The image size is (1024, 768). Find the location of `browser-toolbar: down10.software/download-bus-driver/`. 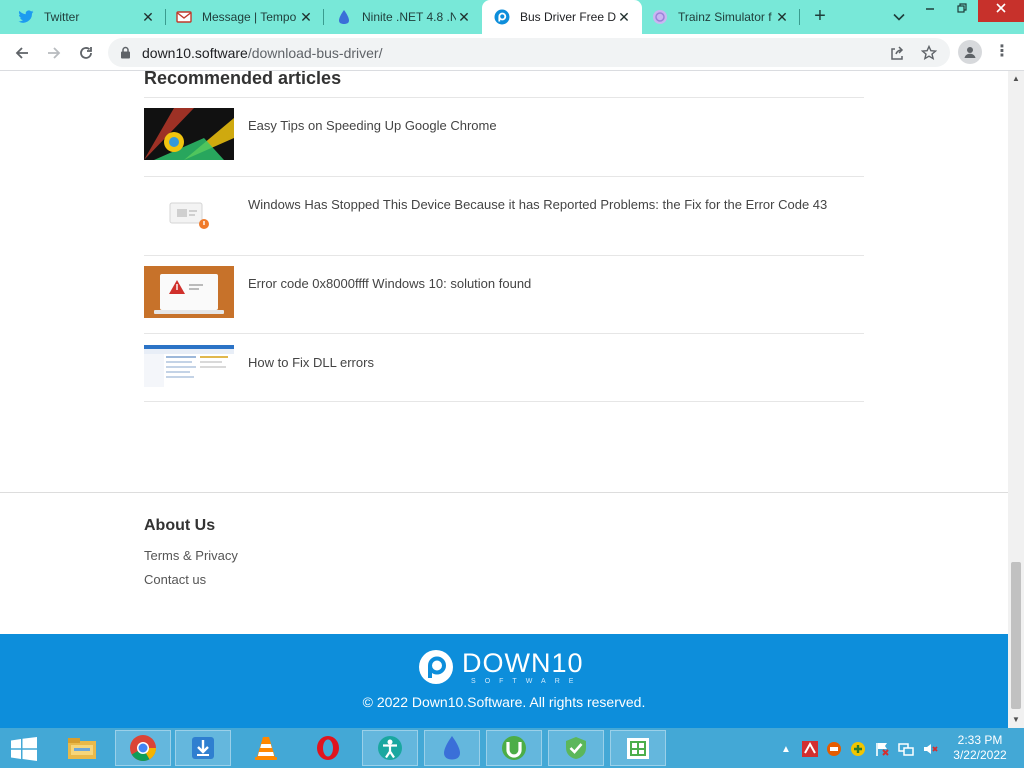

browser-toolbar: down10.software/download-bus-driver/ is located at coordinates (512, 52).